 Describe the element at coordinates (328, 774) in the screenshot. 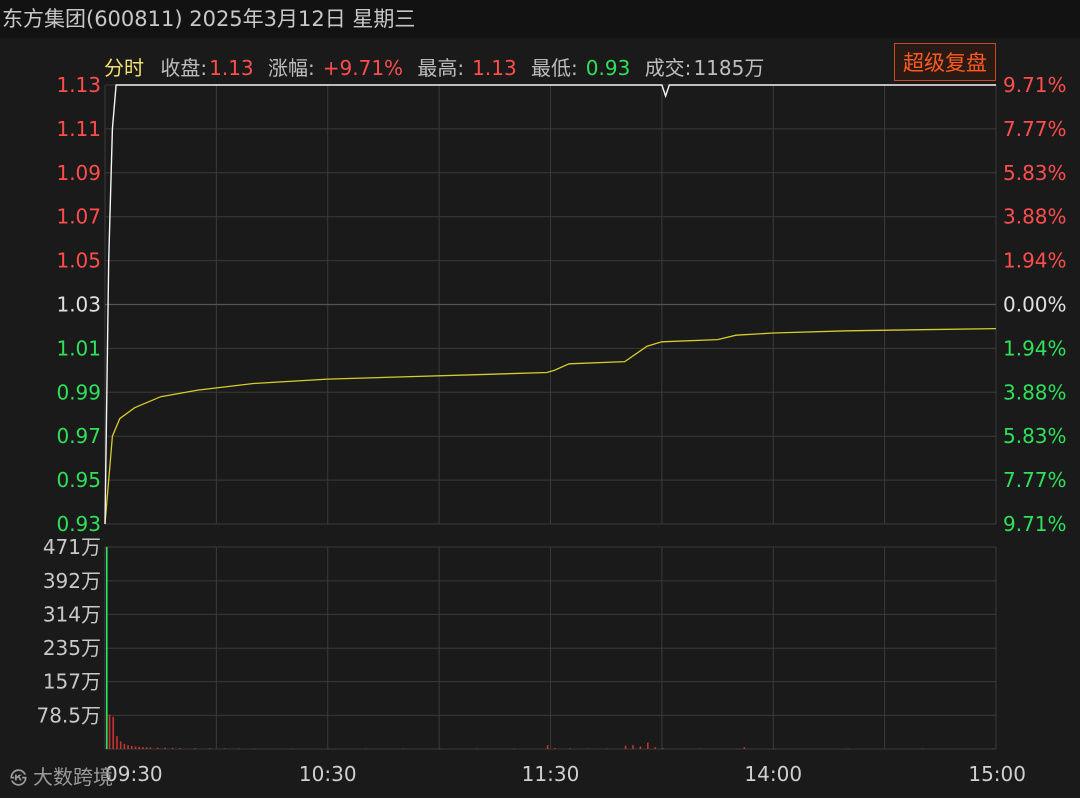

I see `x-tick-label: 10:30` at that location.